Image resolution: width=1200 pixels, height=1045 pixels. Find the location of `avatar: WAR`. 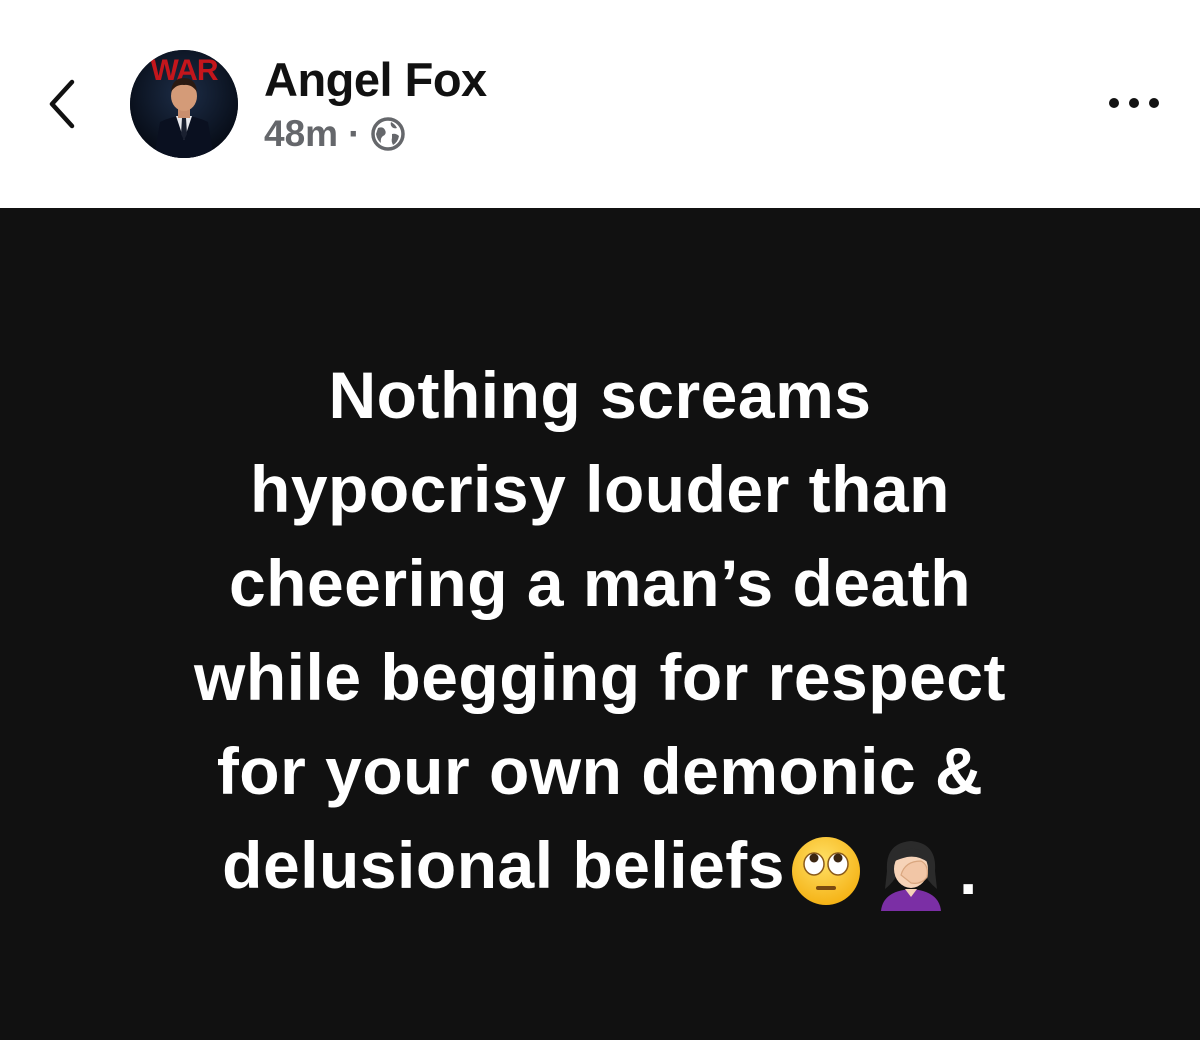

avatar: WAR is located at coordinates (184, 104).